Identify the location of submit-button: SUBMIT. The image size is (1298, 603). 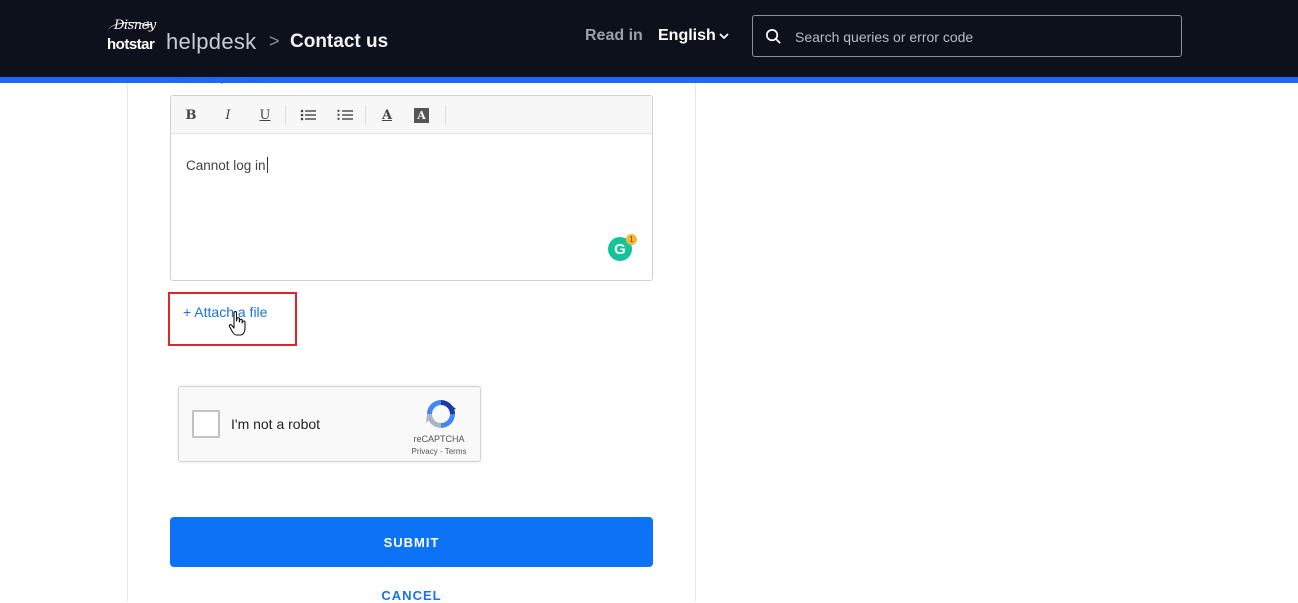
(411, 542).